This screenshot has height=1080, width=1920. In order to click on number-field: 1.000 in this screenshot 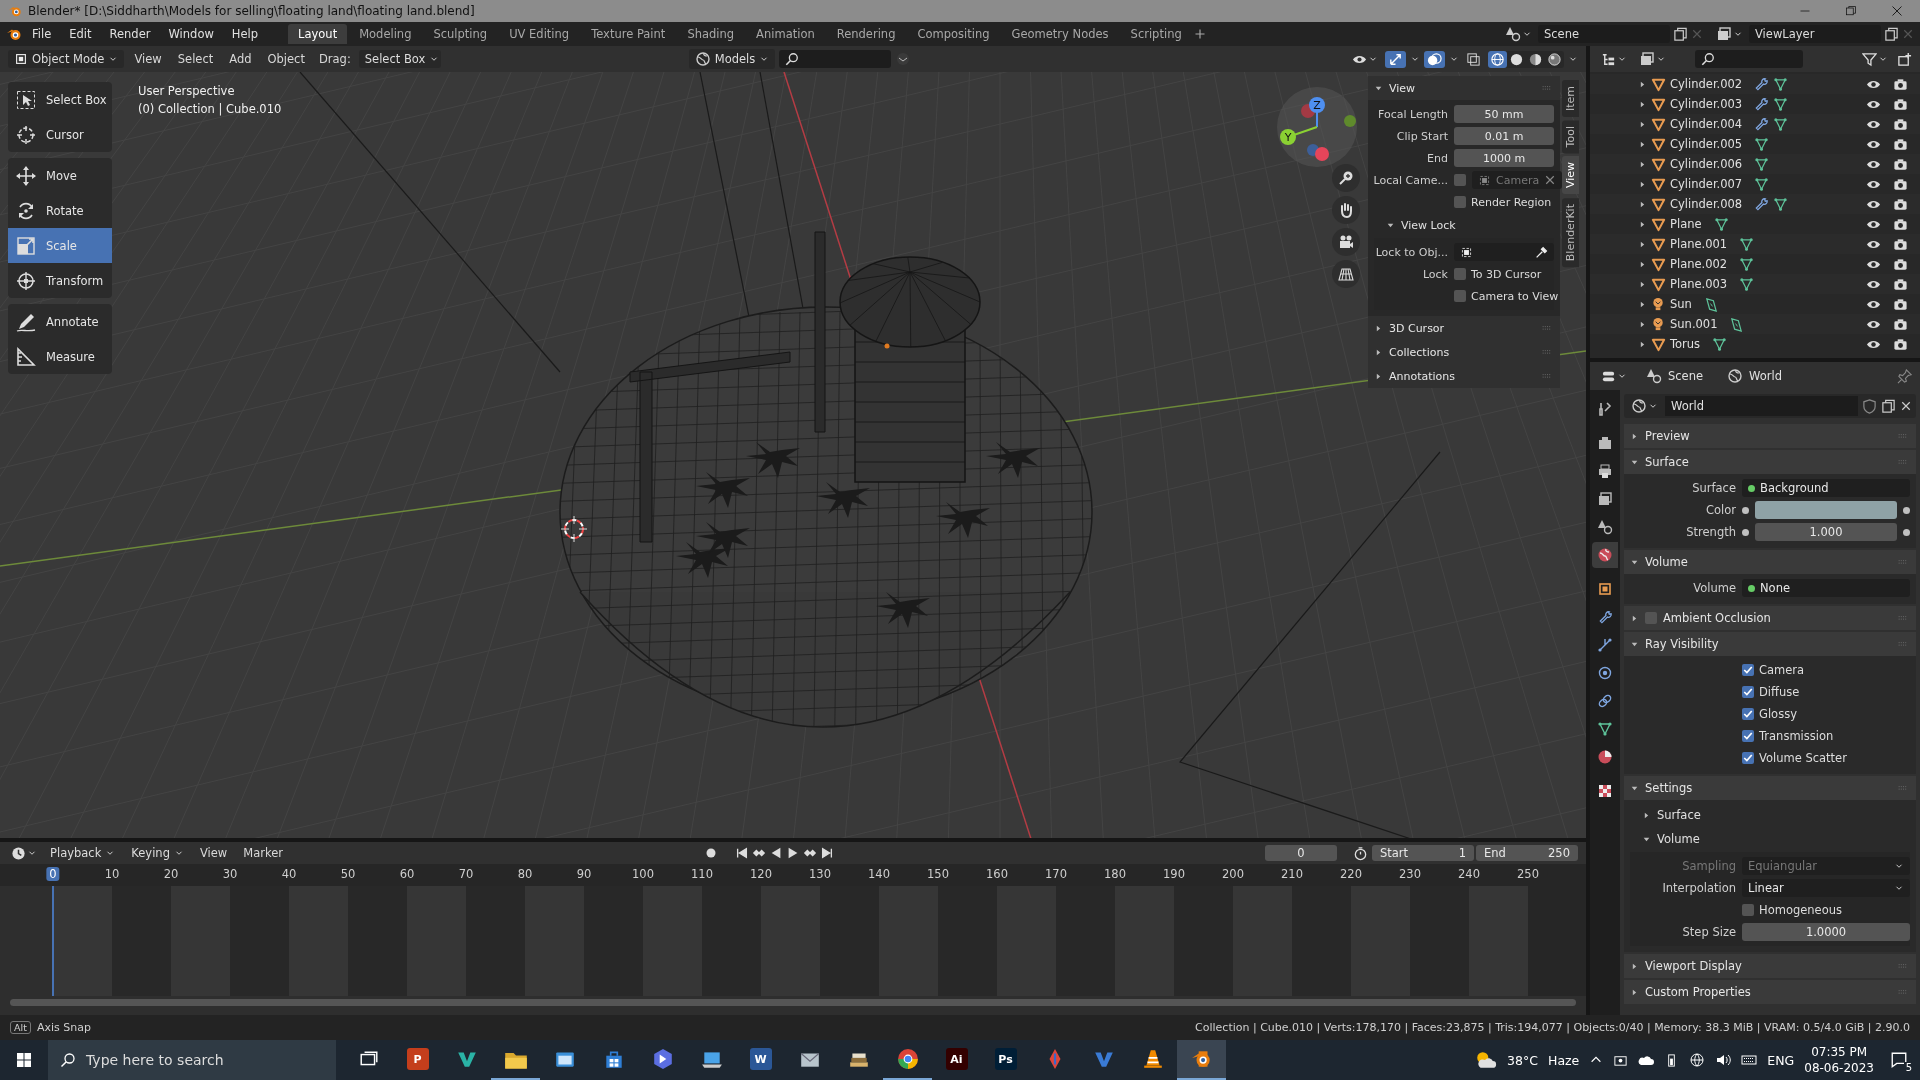, I will do `click(1826, 532)`.